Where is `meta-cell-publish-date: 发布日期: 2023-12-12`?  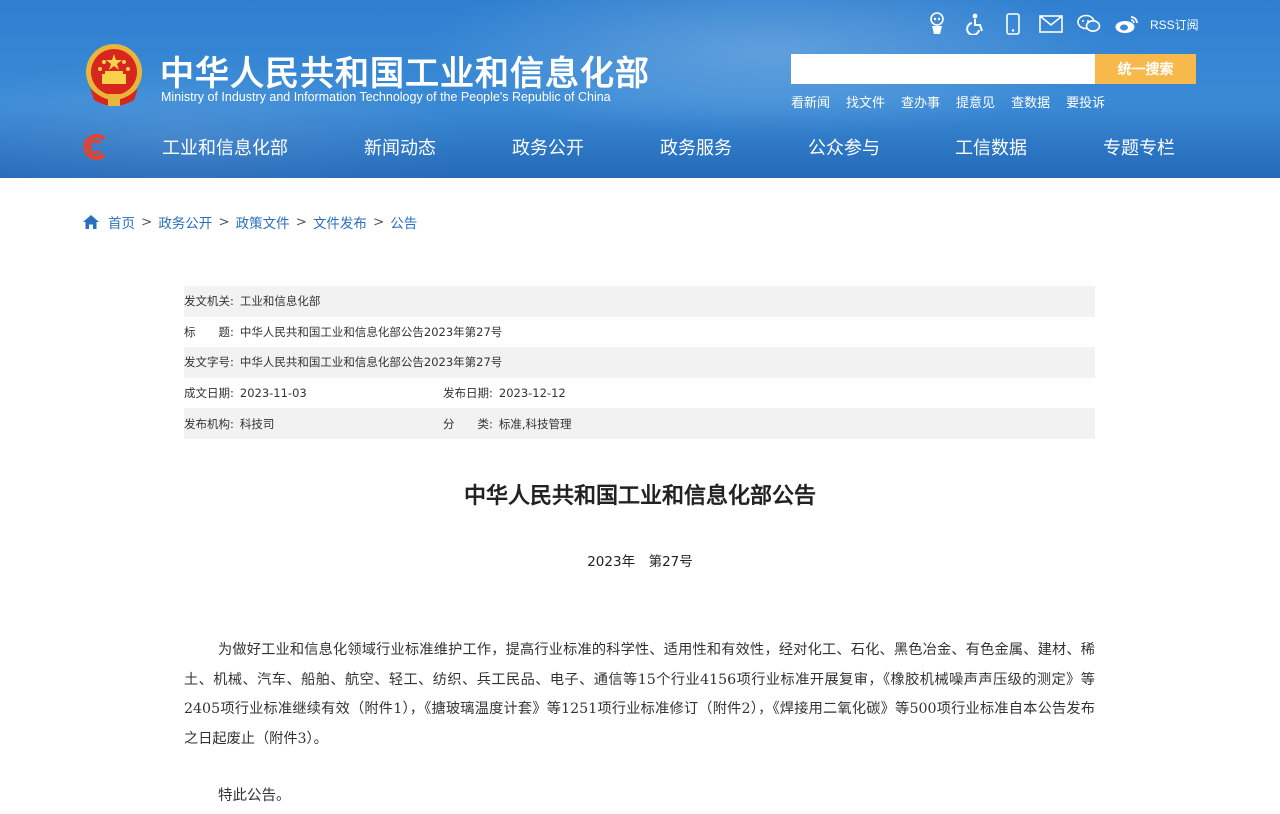
meta-cell-publish-date: 发布日期: 2023-12-12 is located at coordinates (504, 393).